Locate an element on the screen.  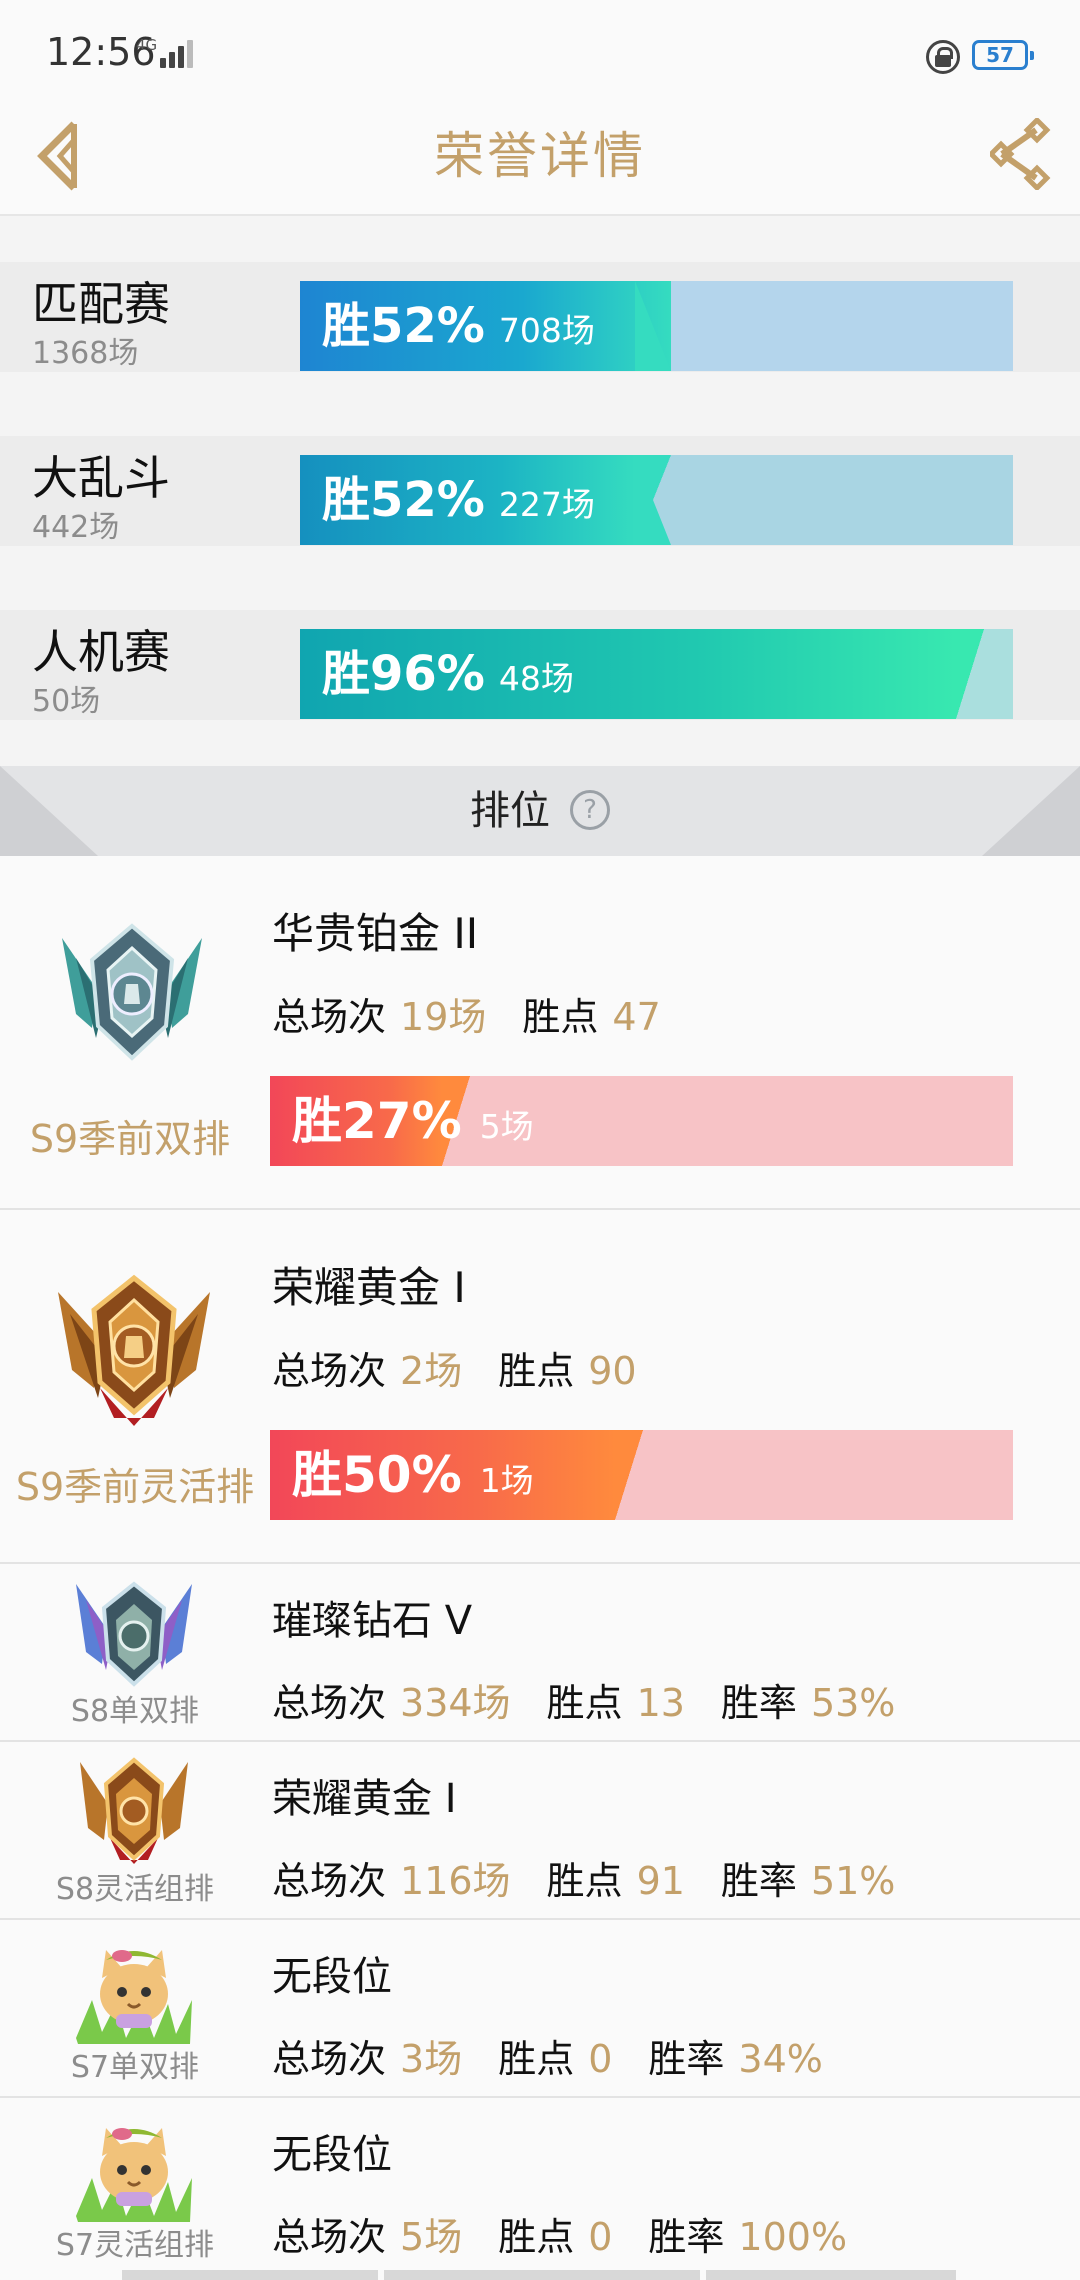
season-label: S9季前灵活排 is located at coordinates (135, 1487).